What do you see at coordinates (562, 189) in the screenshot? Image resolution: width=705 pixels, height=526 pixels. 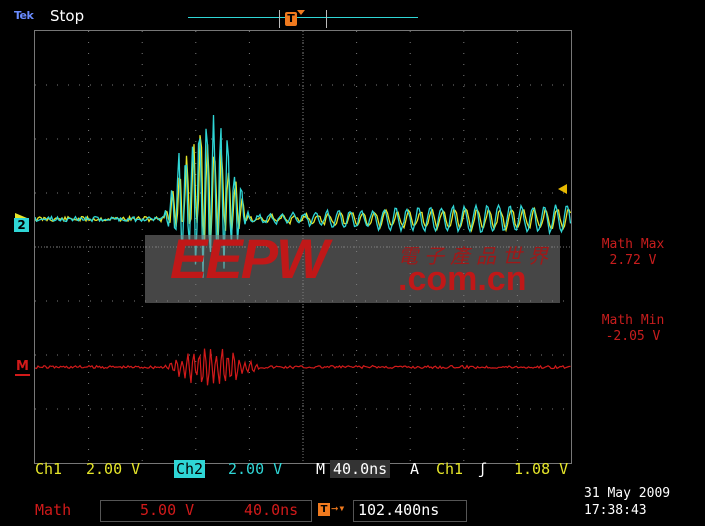 I see `trigger-level-arrow-icon` at bounding box center [562, 189].